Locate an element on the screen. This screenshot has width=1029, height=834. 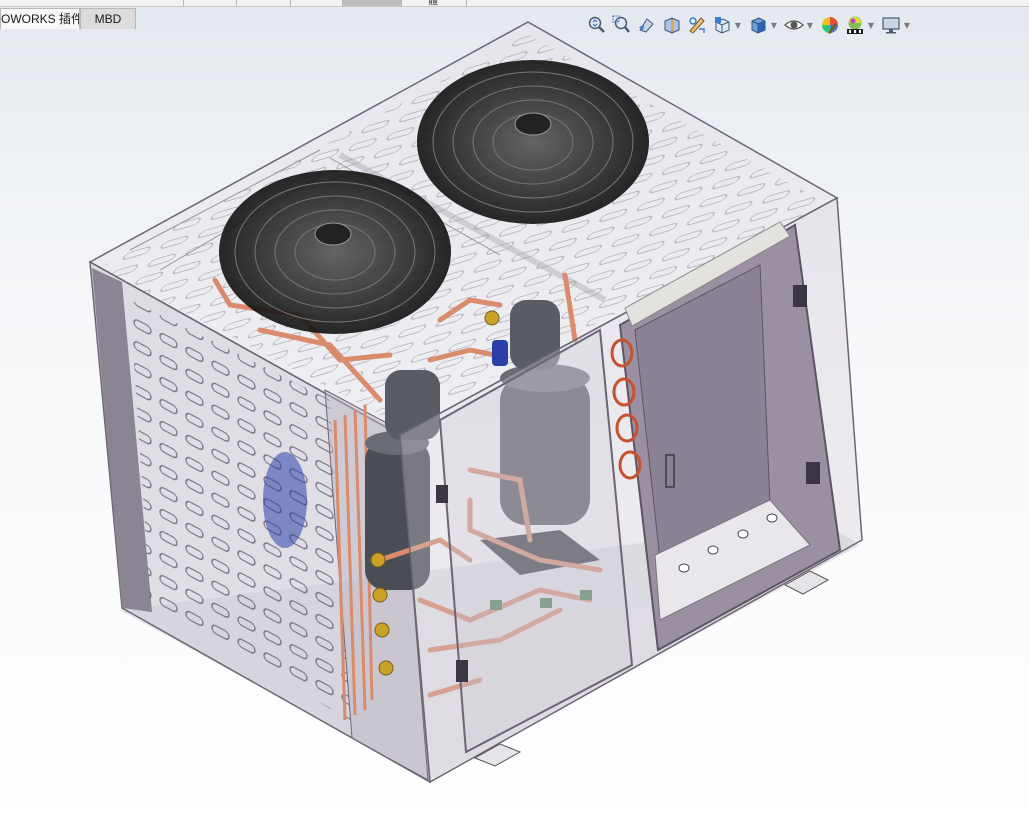
fan-right is located at coordinates (533, 142).